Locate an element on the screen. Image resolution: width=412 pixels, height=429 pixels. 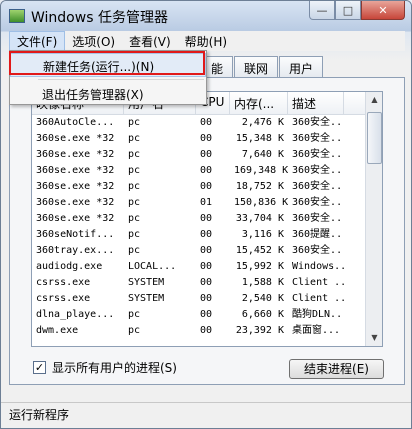
minimize-button: — is located at coordinates (322, 10).